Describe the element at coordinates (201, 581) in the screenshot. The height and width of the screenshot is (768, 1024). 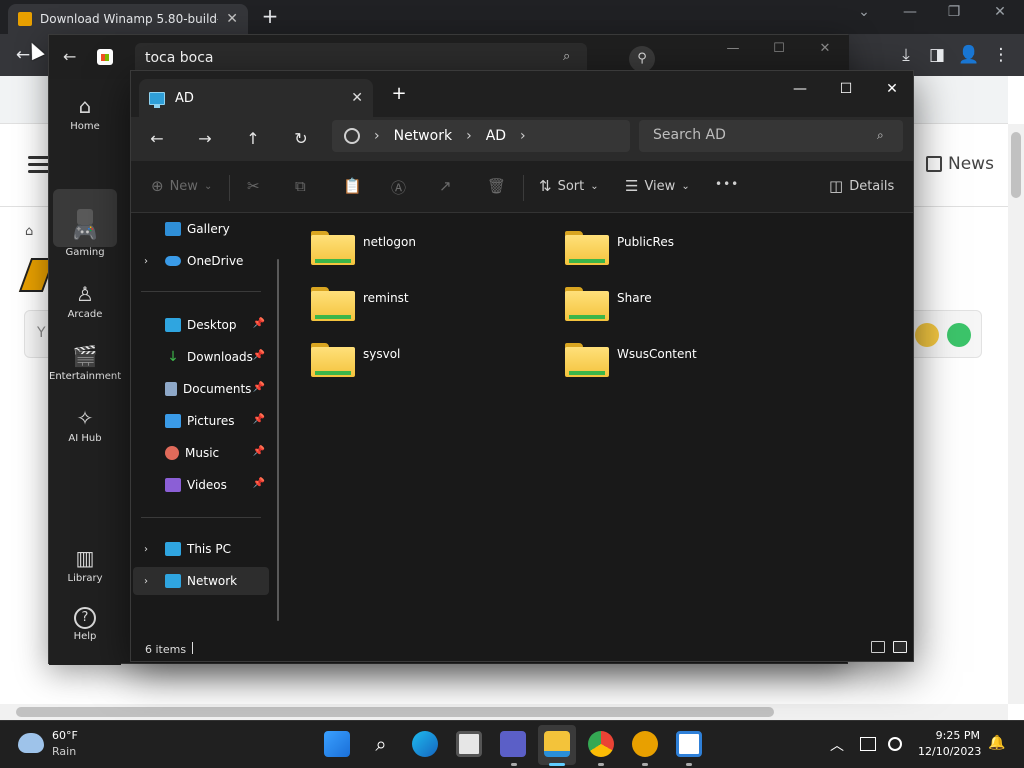
I see `sidebar-item-network: › Network` at that location.